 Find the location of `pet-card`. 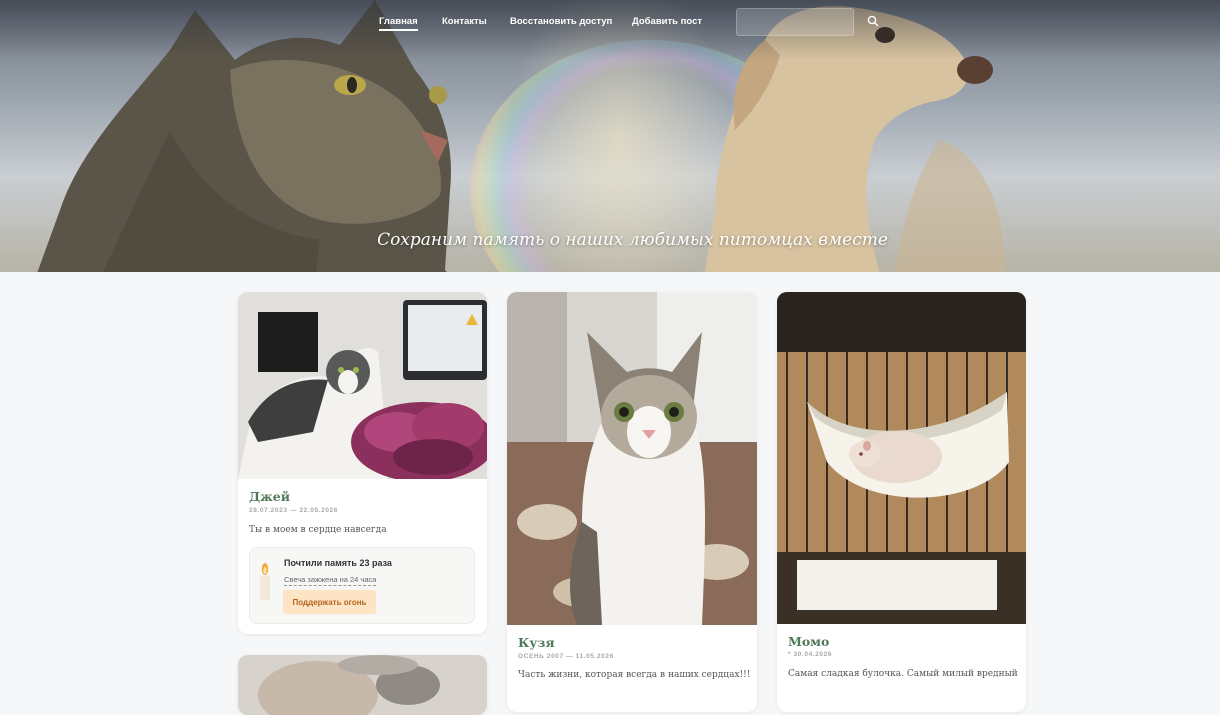

pet-card is located at coordinates (362, 685).